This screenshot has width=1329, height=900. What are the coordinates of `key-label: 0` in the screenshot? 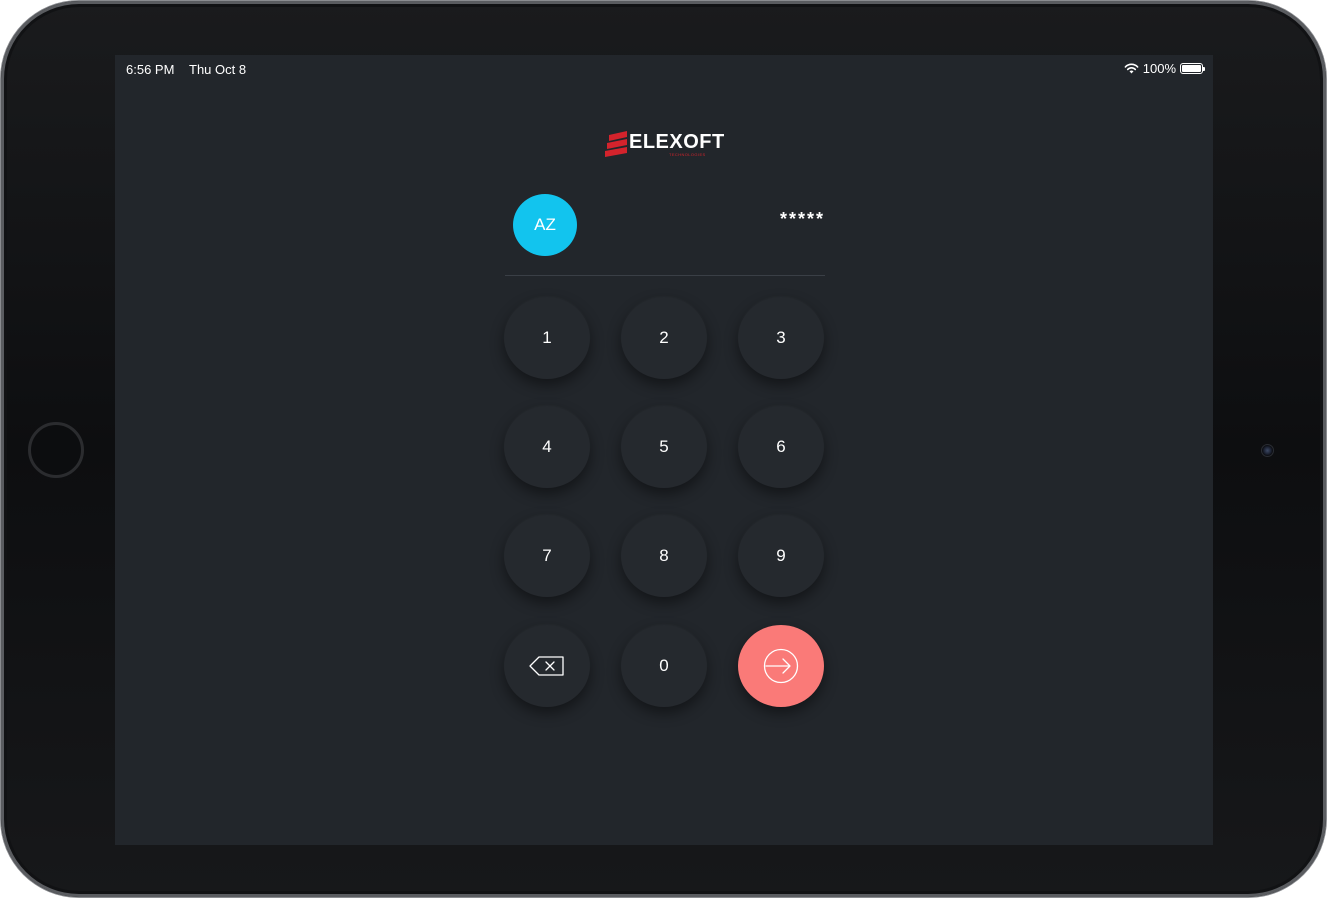 It's located at (664, 665).